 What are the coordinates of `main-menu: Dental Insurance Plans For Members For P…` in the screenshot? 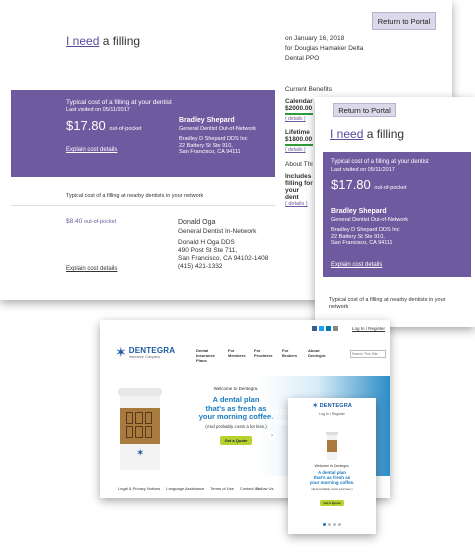 It's located at (263, 355).